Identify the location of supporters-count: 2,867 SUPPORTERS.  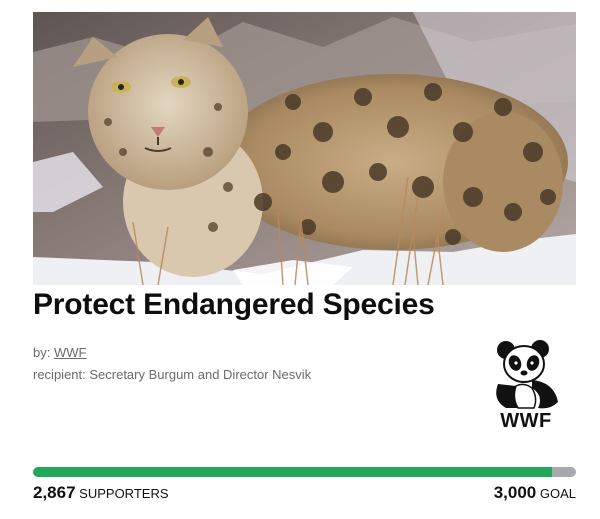
(101, 493).